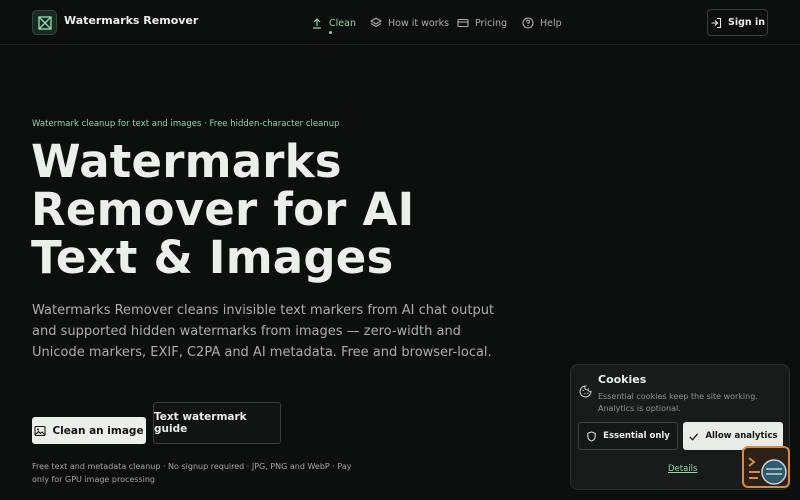 The width and height of the screenshot is (800, 500). I want to click on sign-in-icon, so click(716, 22).